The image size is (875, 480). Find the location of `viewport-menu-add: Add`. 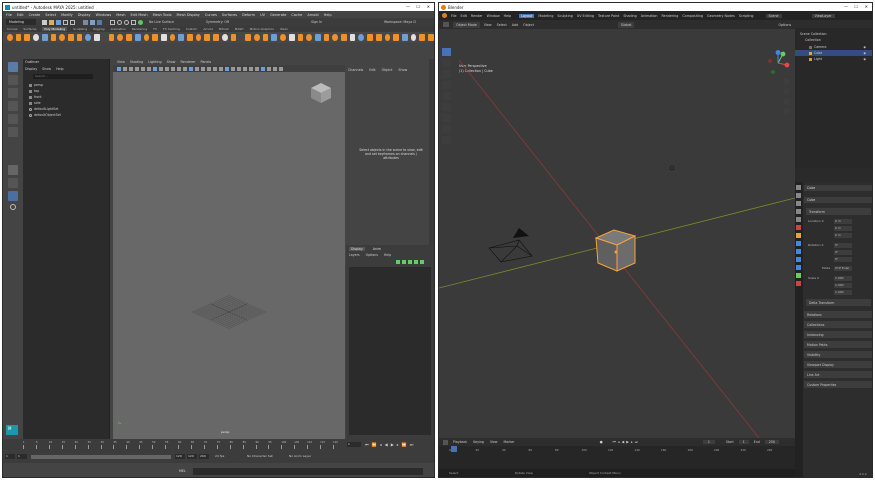

viewport-menu-add: Add is located at coordinates (515, 25).